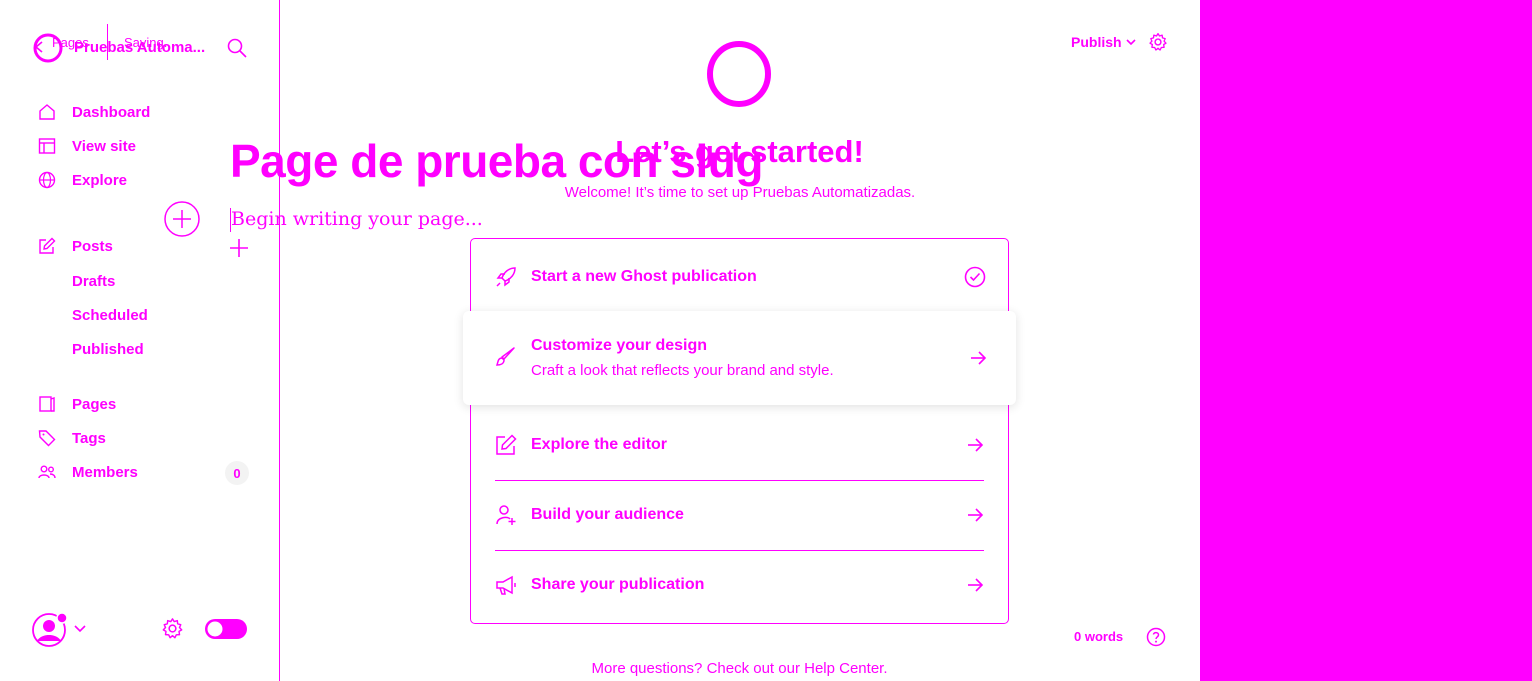 Image resolution: width=1532 pixels, height=681 pixels. I want to click on nav-pages-label: Pages, so click(94, 404).